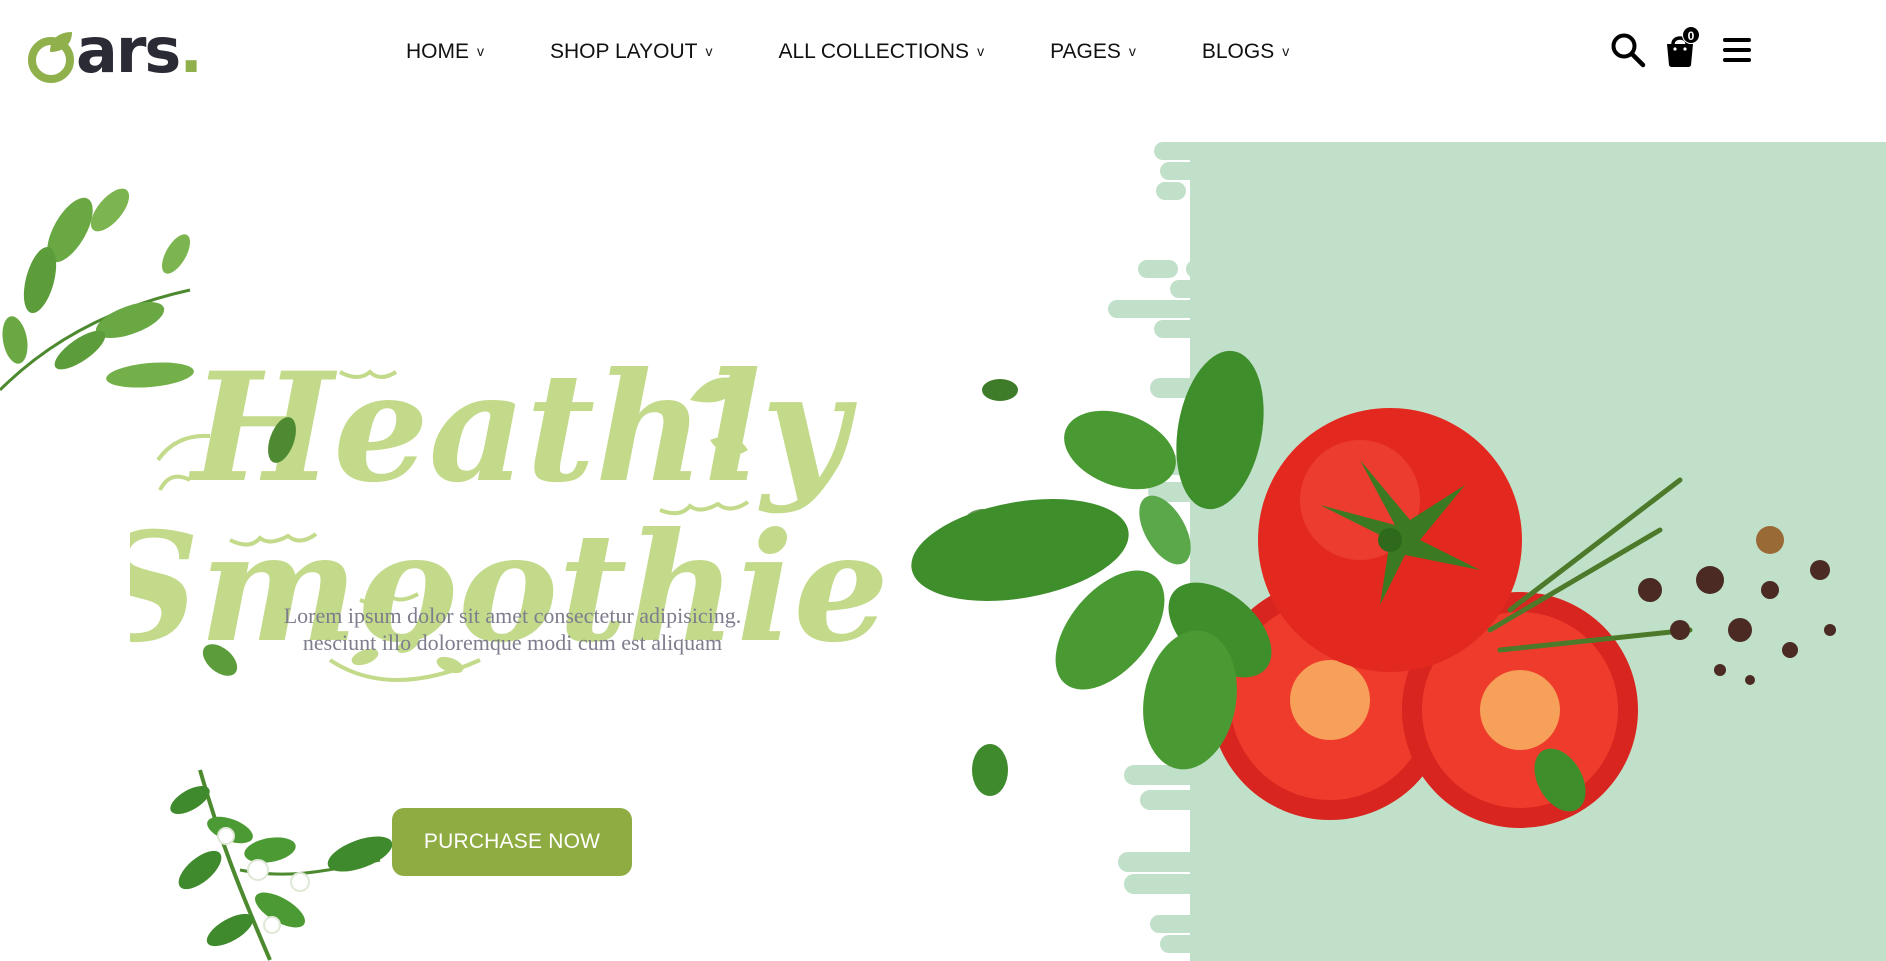  Describe the element at coordinates (1085, 51) in the screenshot. I see `nav-label: PAGES` at that location.